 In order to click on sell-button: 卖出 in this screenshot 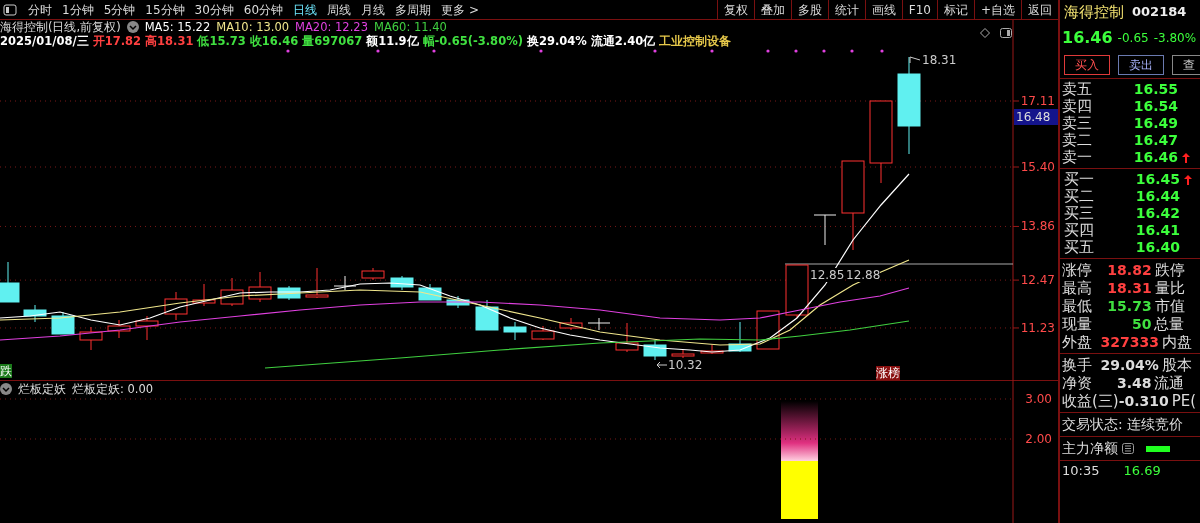, I will do `click(1141, 65)`.